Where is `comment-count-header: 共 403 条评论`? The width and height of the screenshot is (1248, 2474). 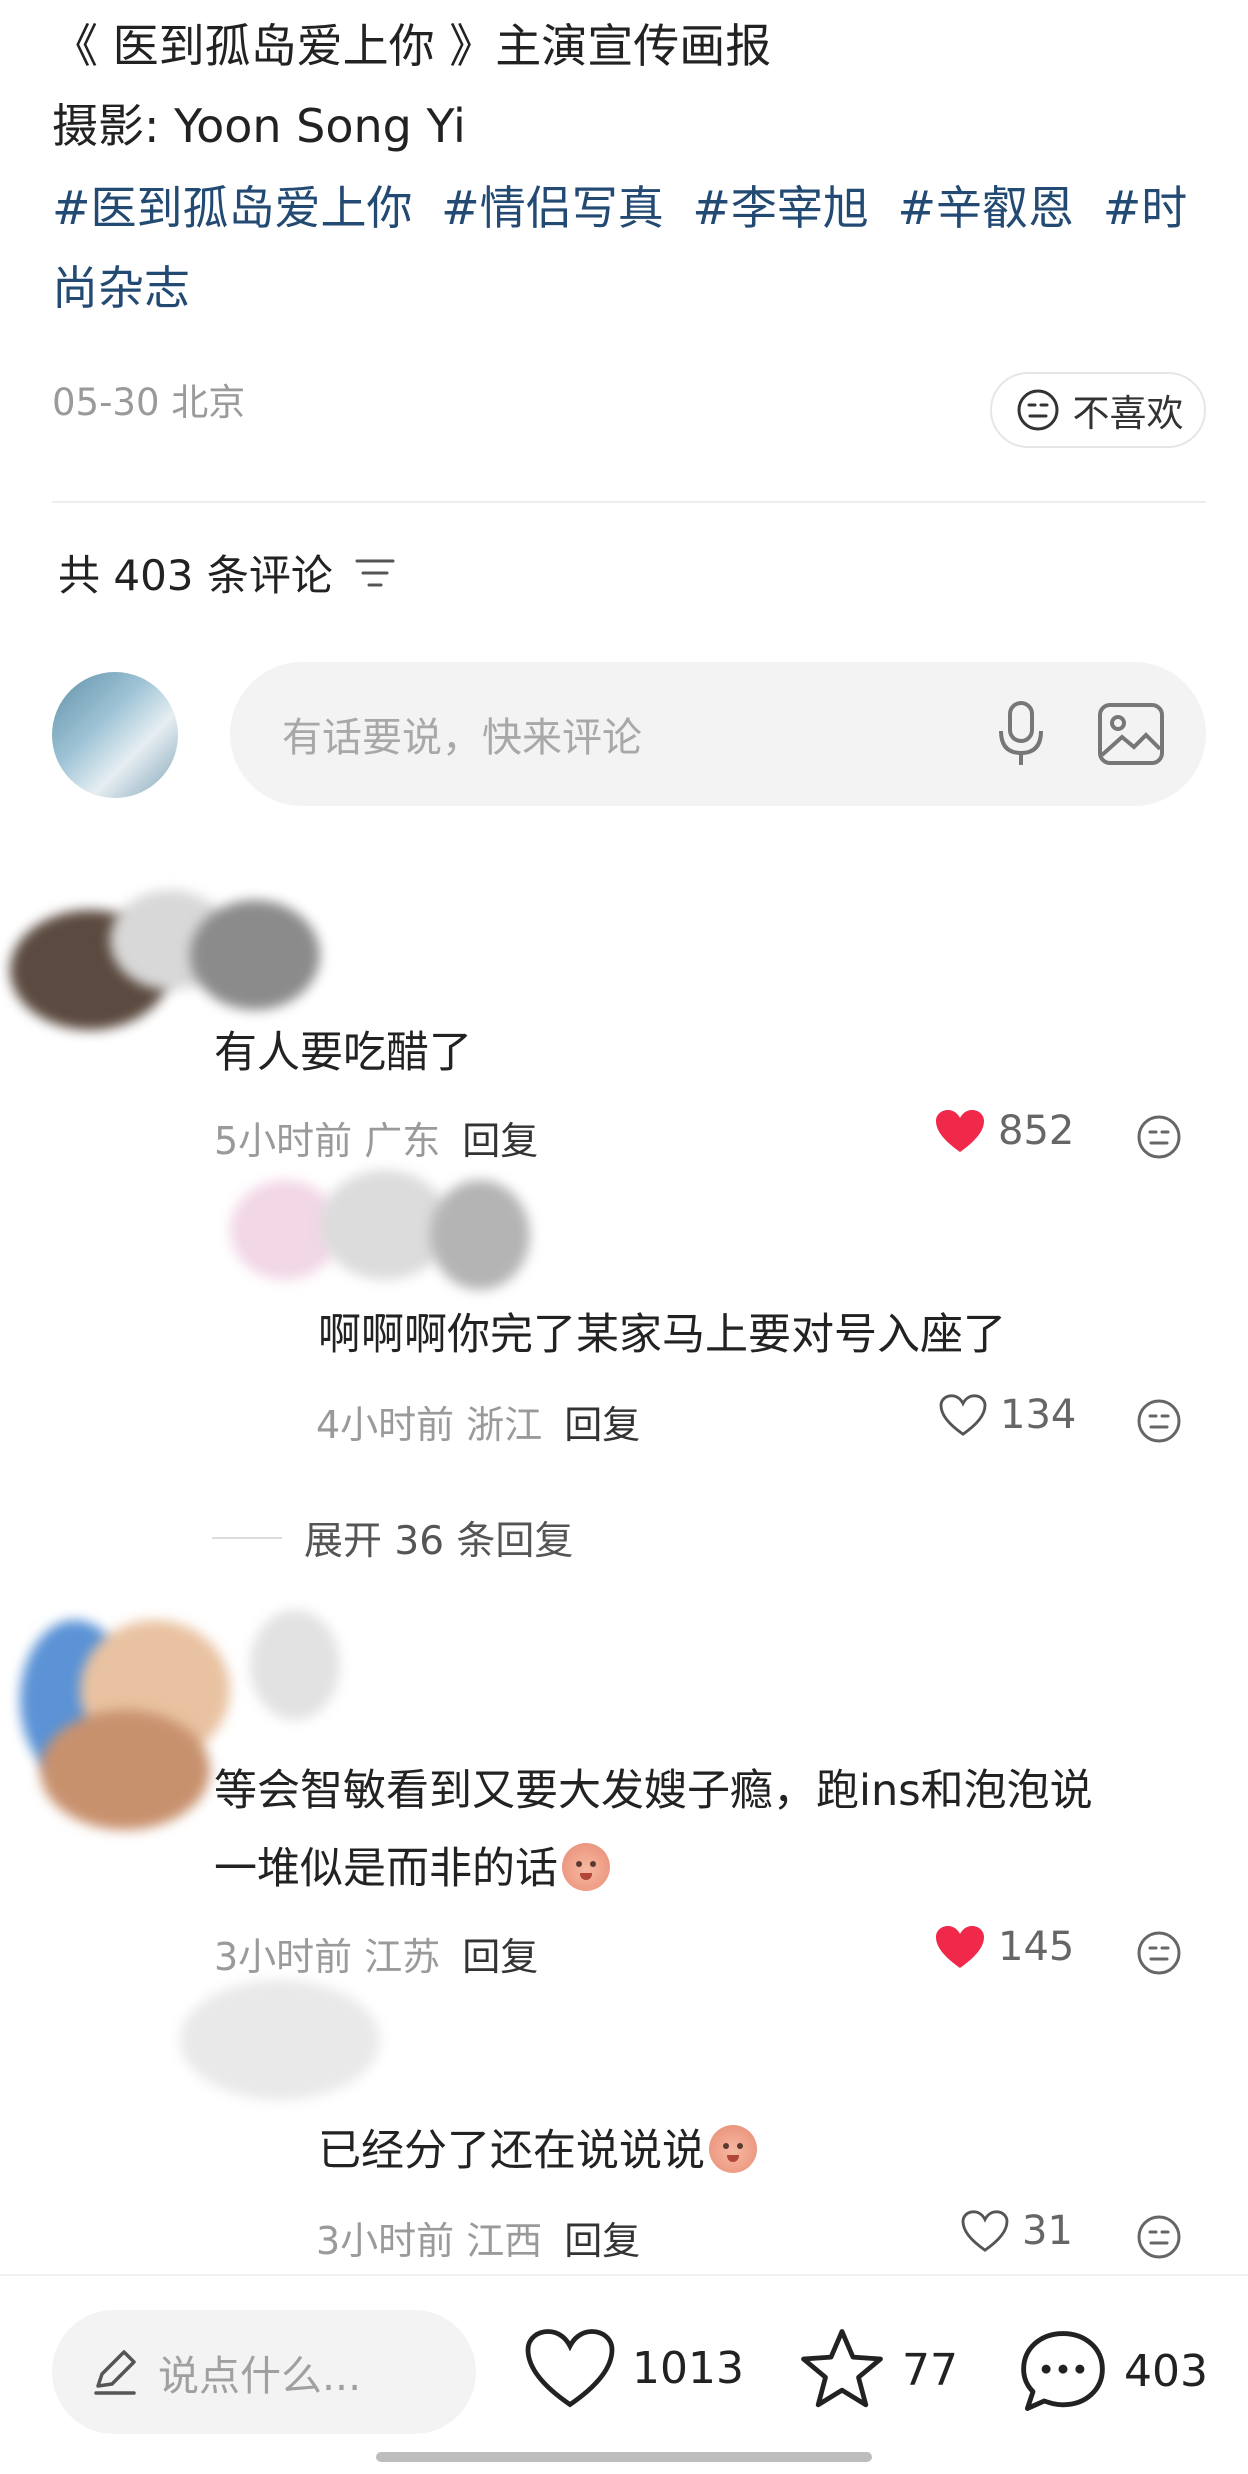 comment-count-header: 共 403 条评论 is located at coordinates (226, 572).